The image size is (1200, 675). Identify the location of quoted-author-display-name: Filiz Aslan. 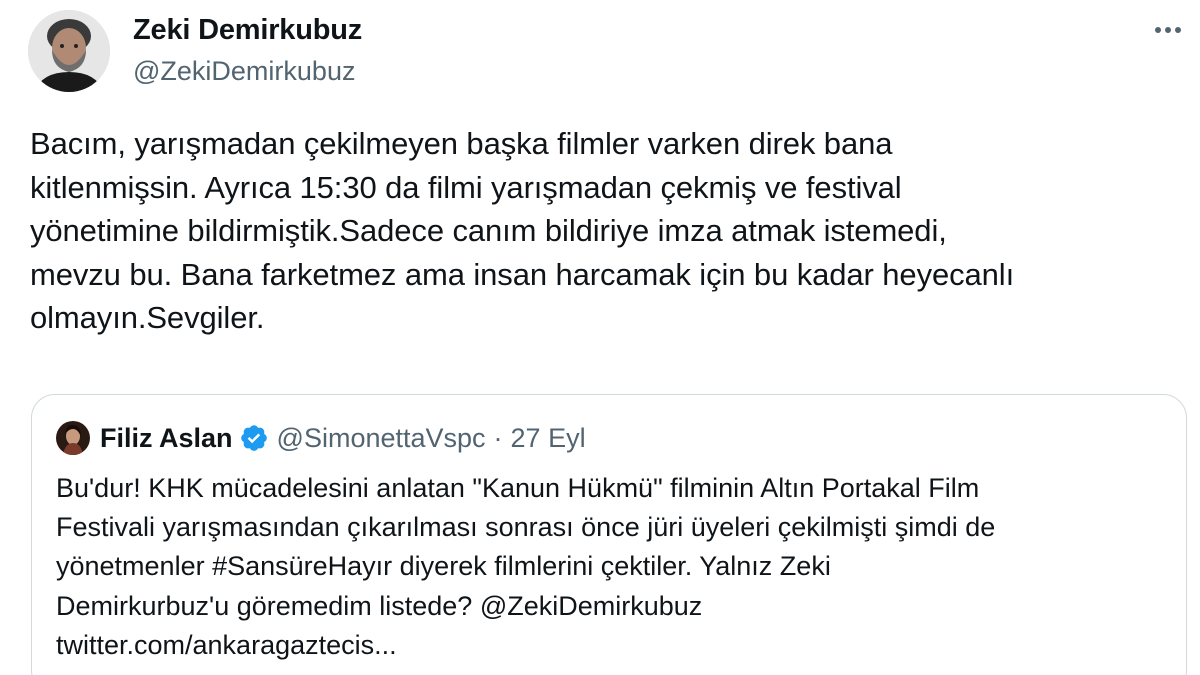
(166, 438).